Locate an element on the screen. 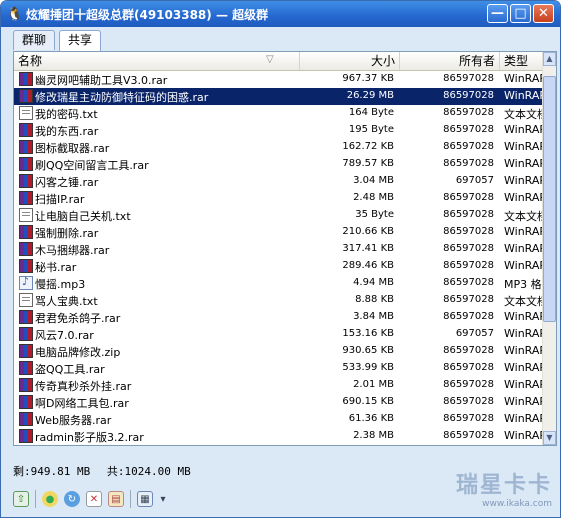  maximize-button: □ is located at coordinates (520, 13).